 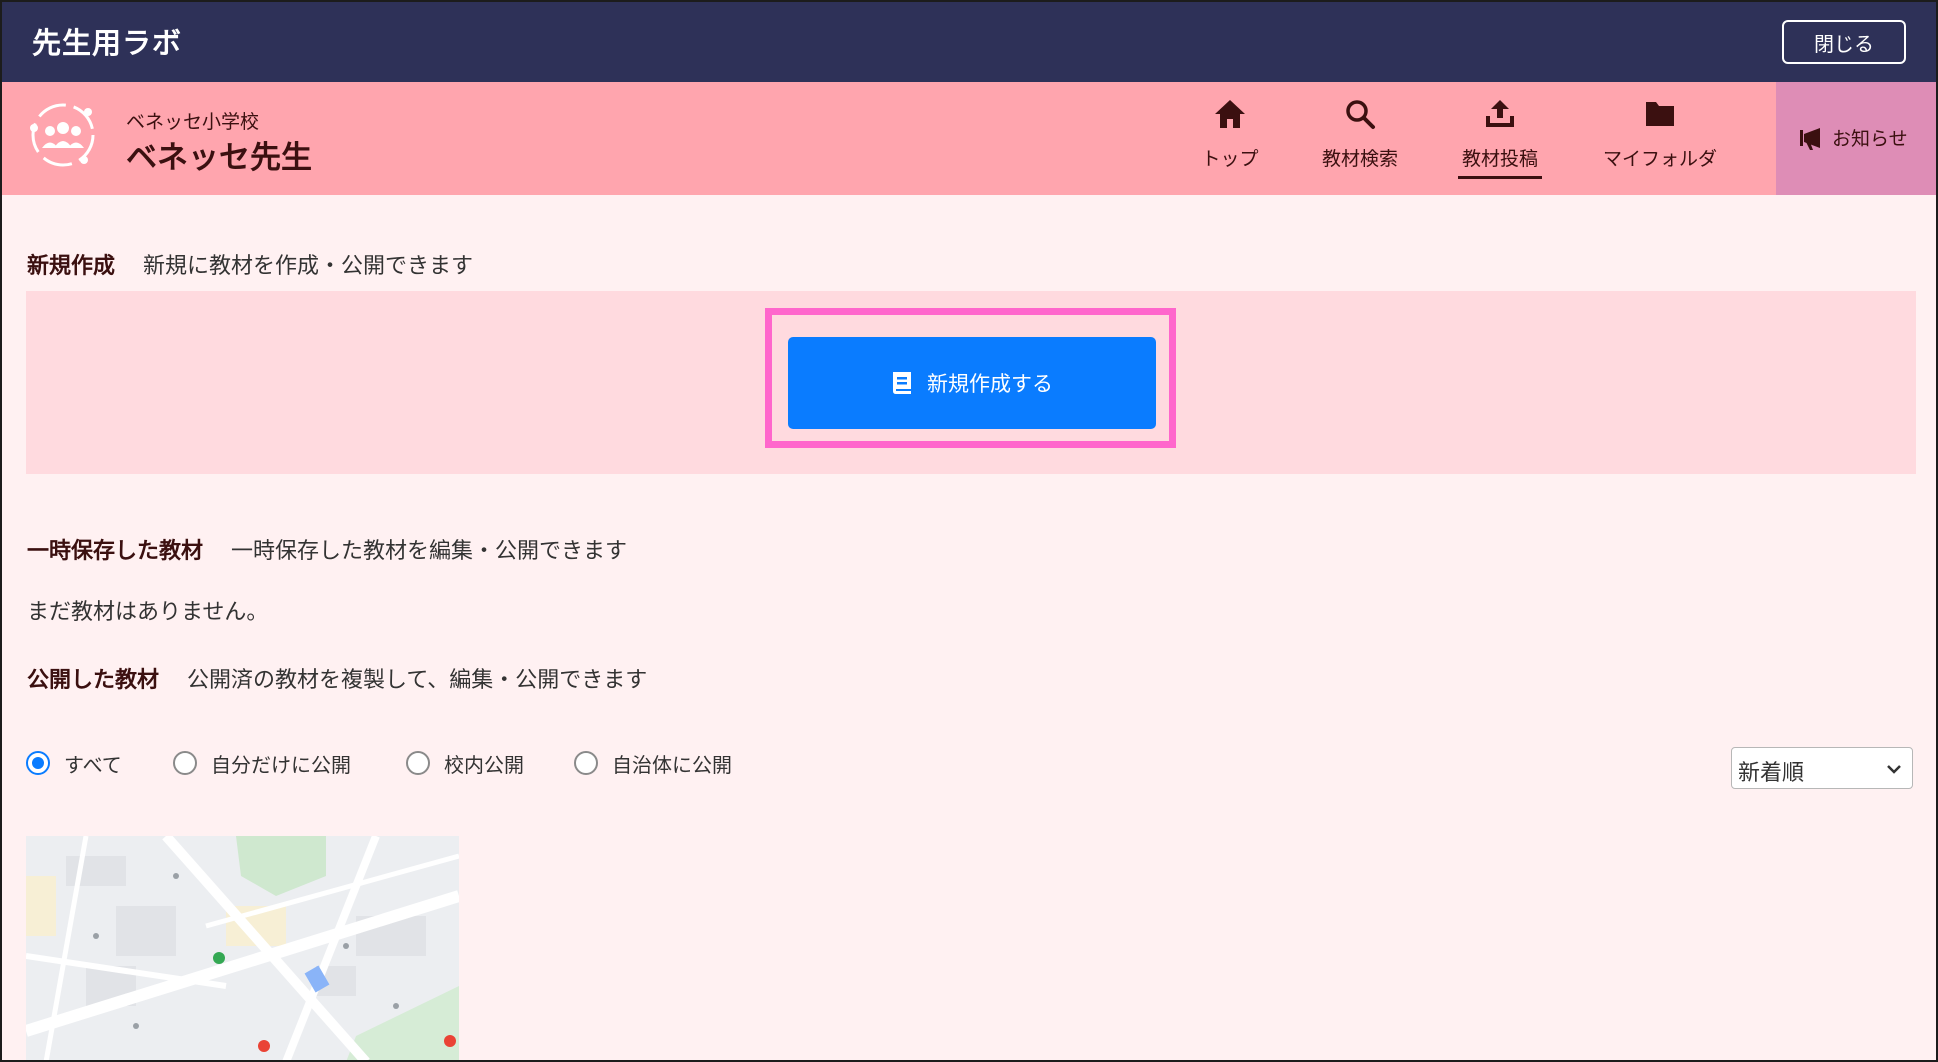 I want to click on filter-radio-private: 自分だけに公開, so click(x=262, y=763).